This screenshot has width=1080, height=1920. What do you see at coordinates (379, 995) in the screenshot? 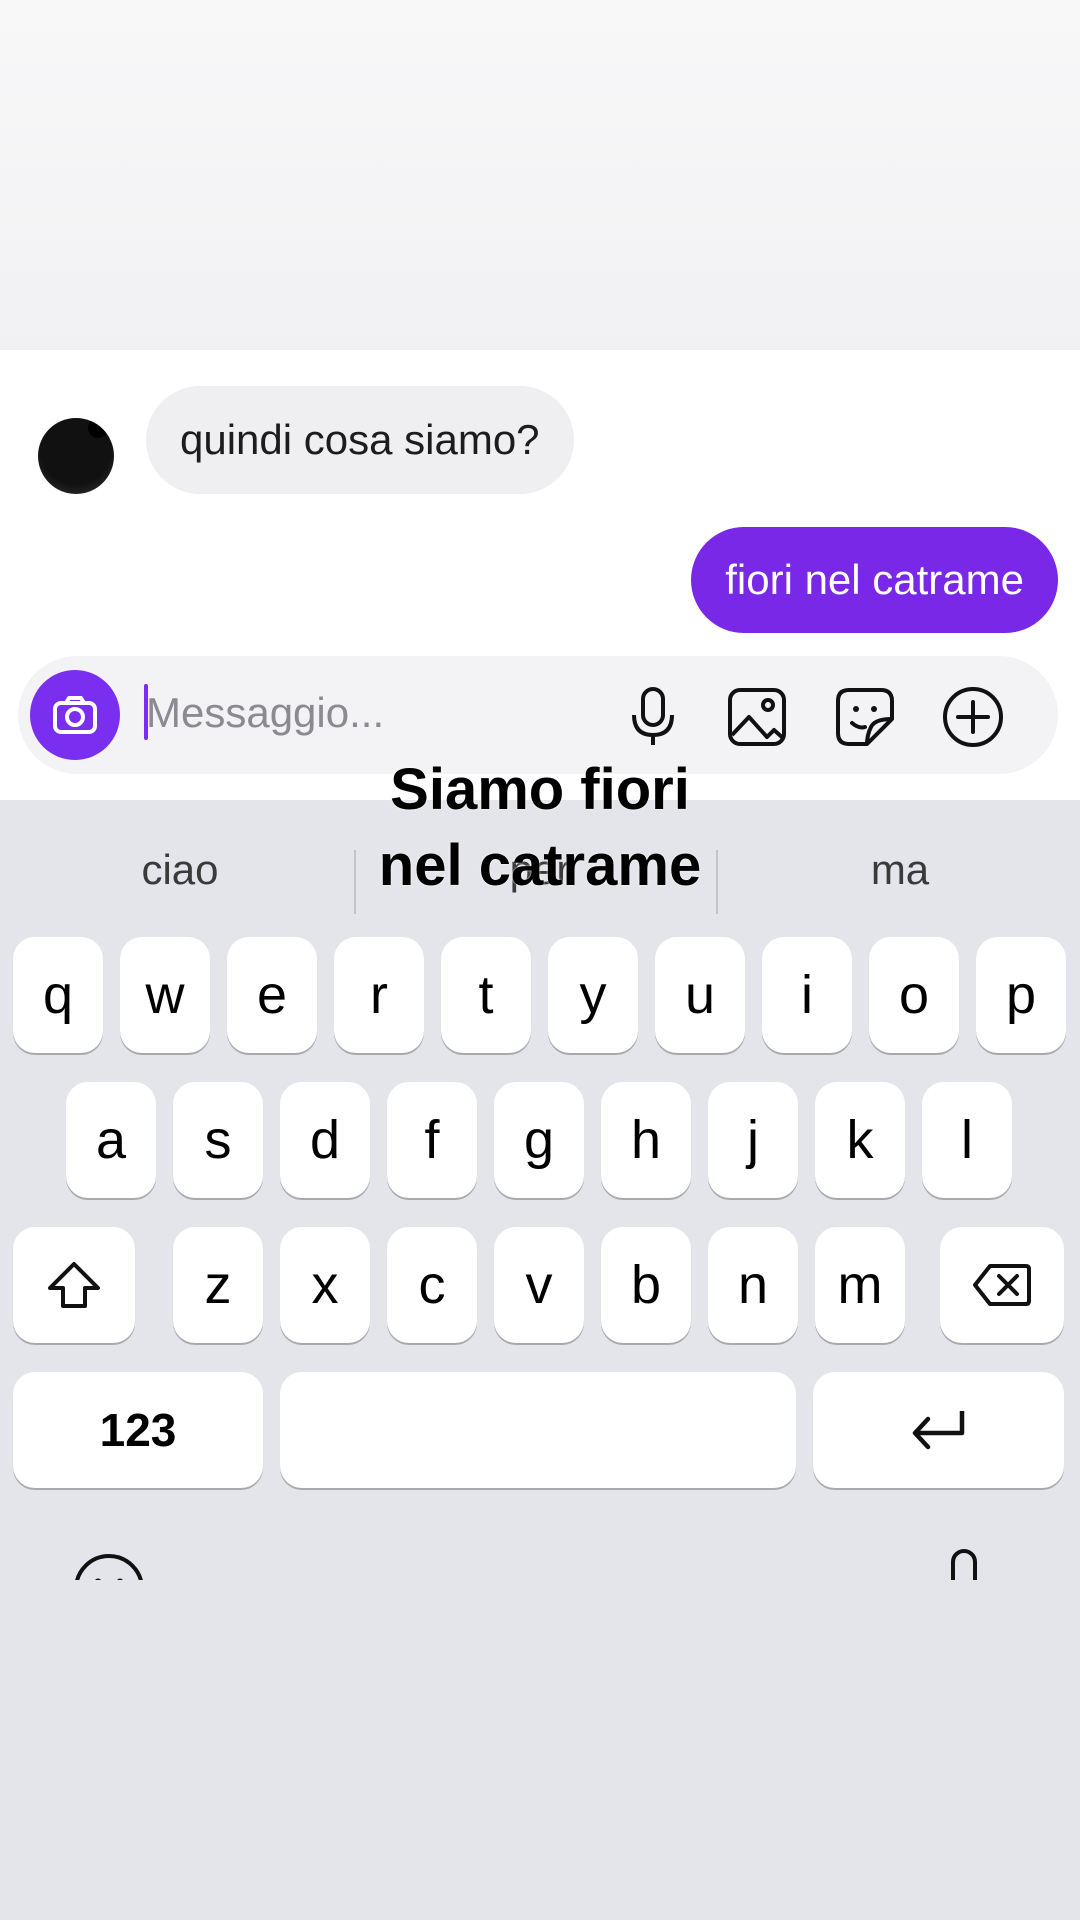
I see `key-r: r` at bounding box center [379, 995].